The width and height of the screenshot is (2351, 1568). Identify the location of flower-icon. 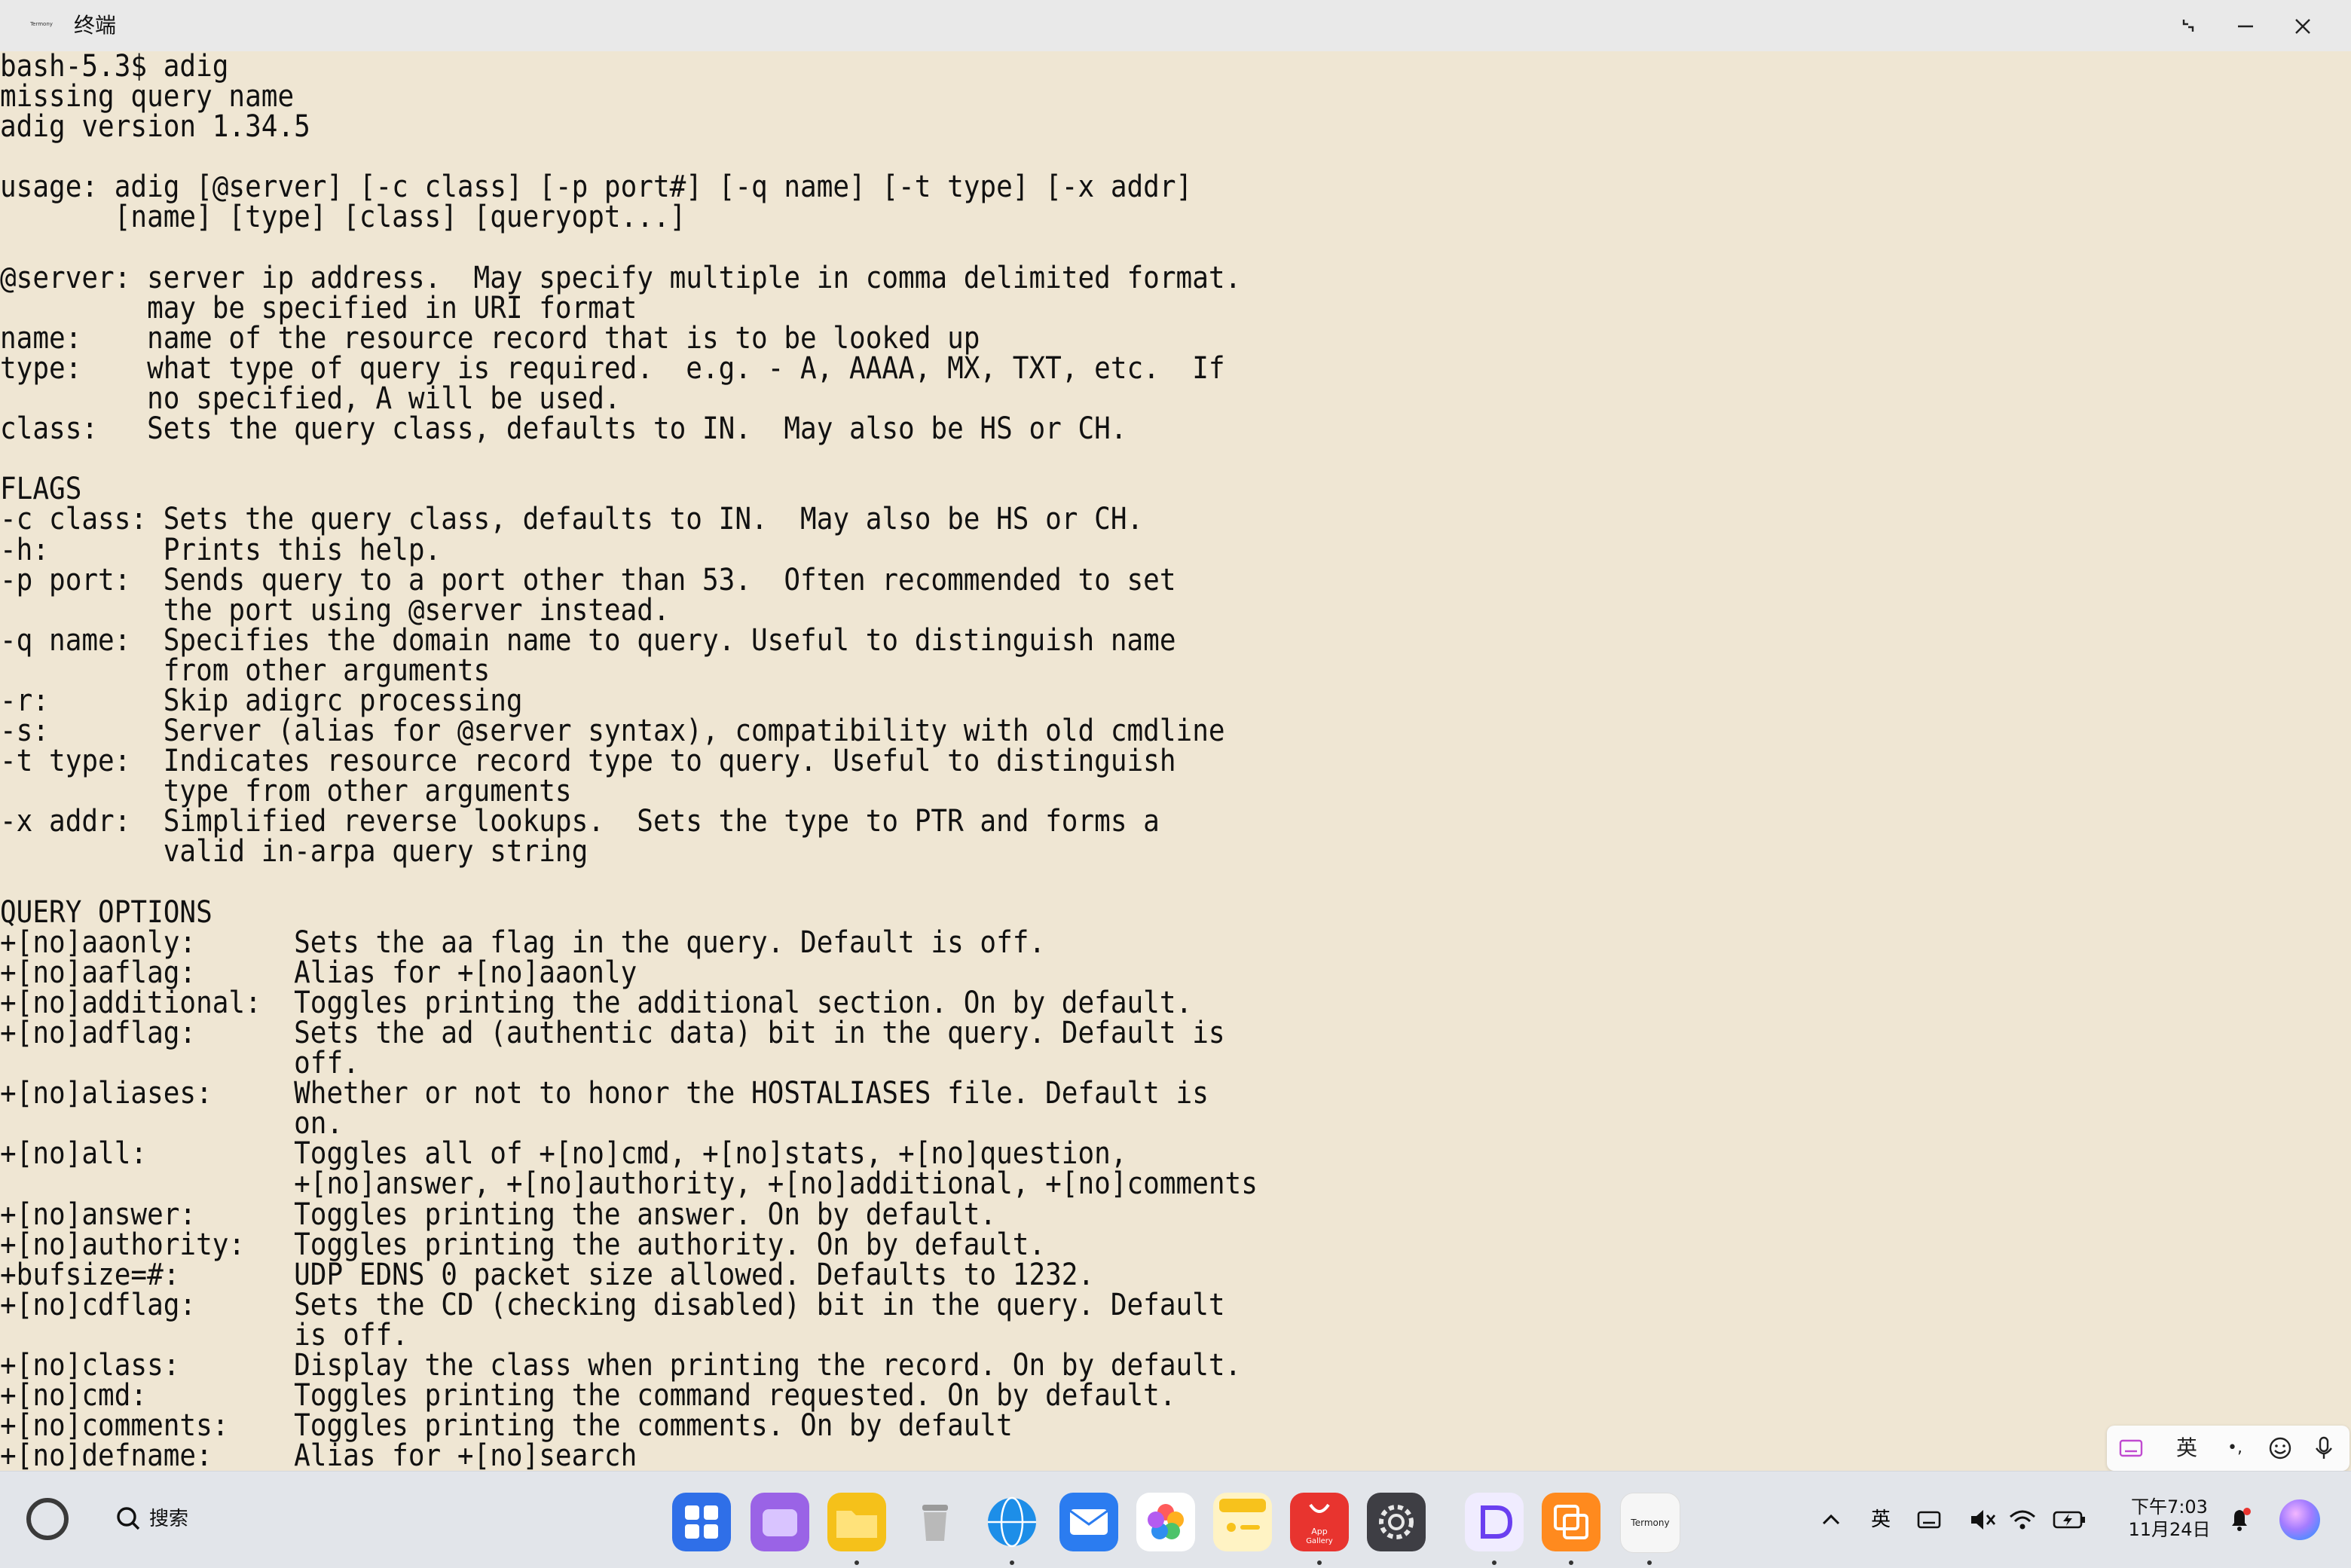
(1166, 1521).